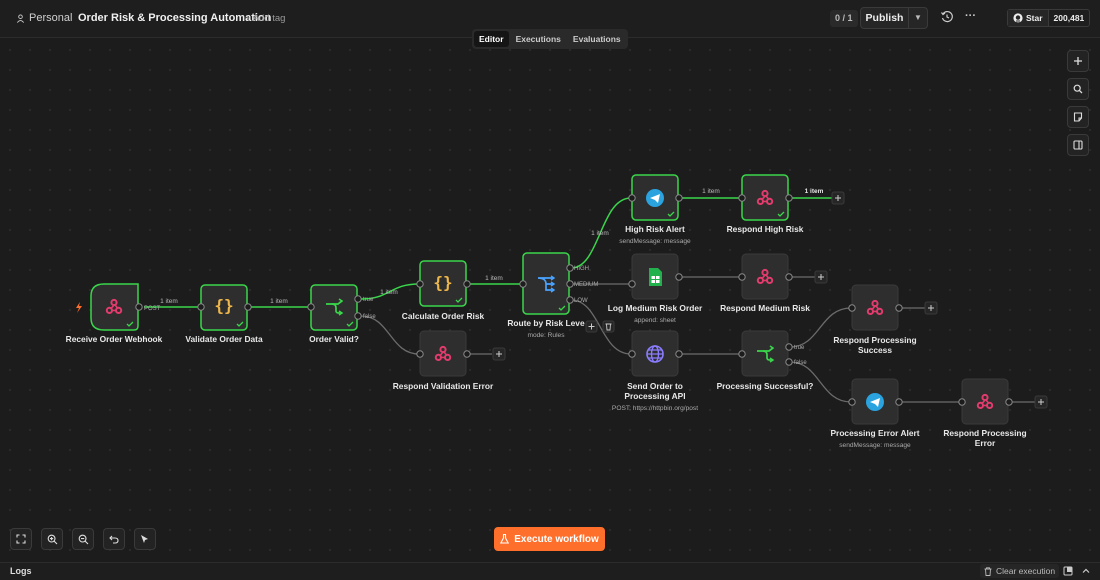 This screenshot has height=580, width=1100. I want to click on breadcrumb-project: Personal, so click(44, 18).